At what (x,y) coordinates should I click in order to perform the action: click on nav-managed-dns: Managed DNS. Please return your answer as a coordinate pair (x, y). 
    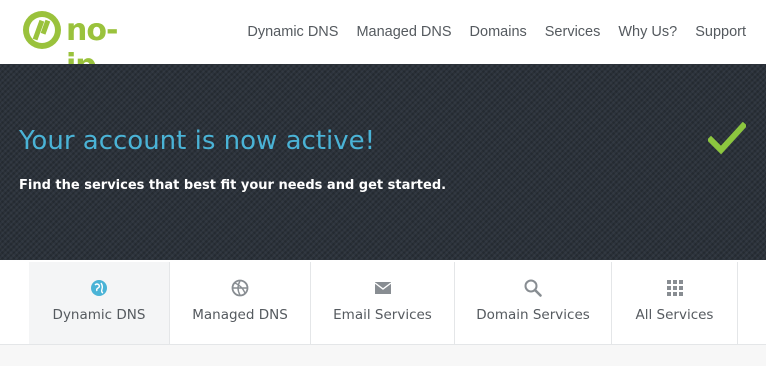
    Looking at the image, I should click on (403, 32).